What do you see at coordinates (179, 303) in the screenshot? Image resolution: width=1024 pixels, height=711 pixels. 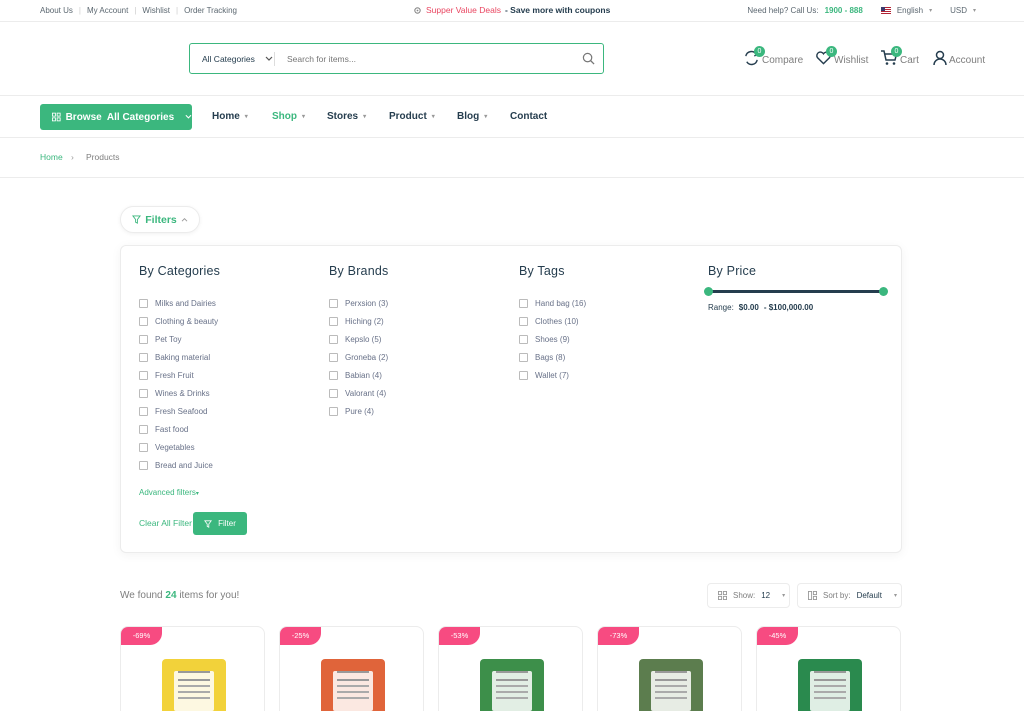 I see `category-option: Milks and Dairies` at bounding box center [179, 303].